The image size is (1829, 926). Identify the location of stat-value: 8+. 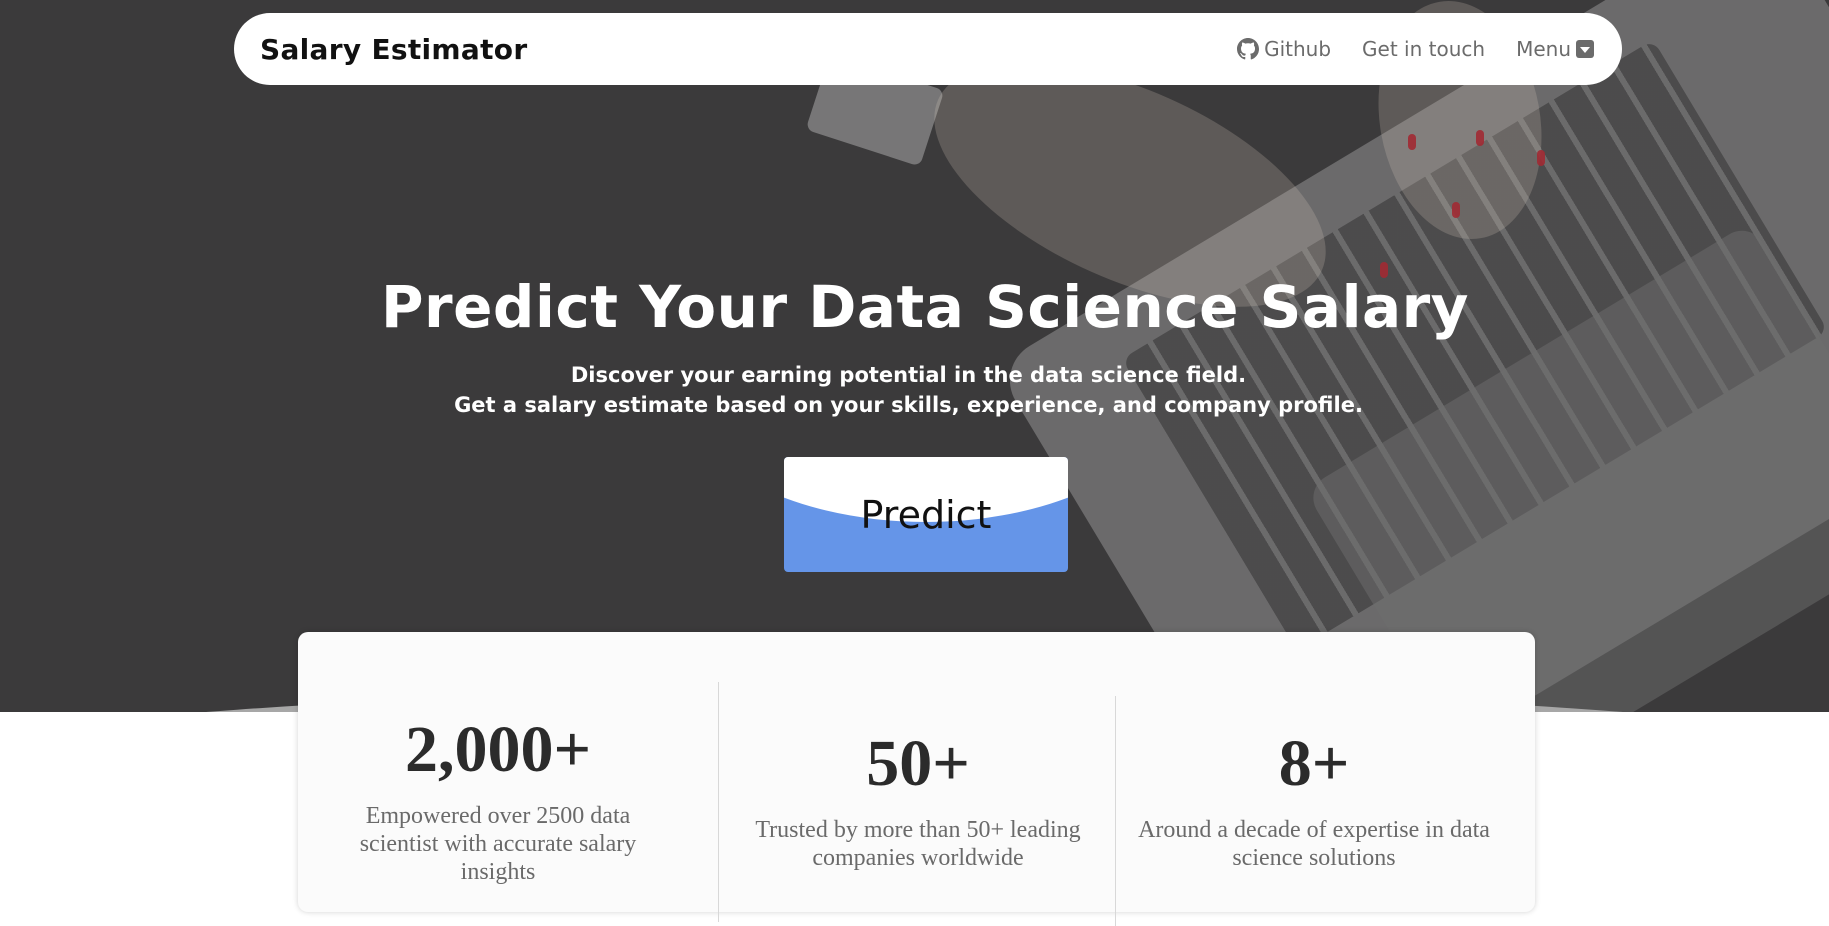
(1314, 763).